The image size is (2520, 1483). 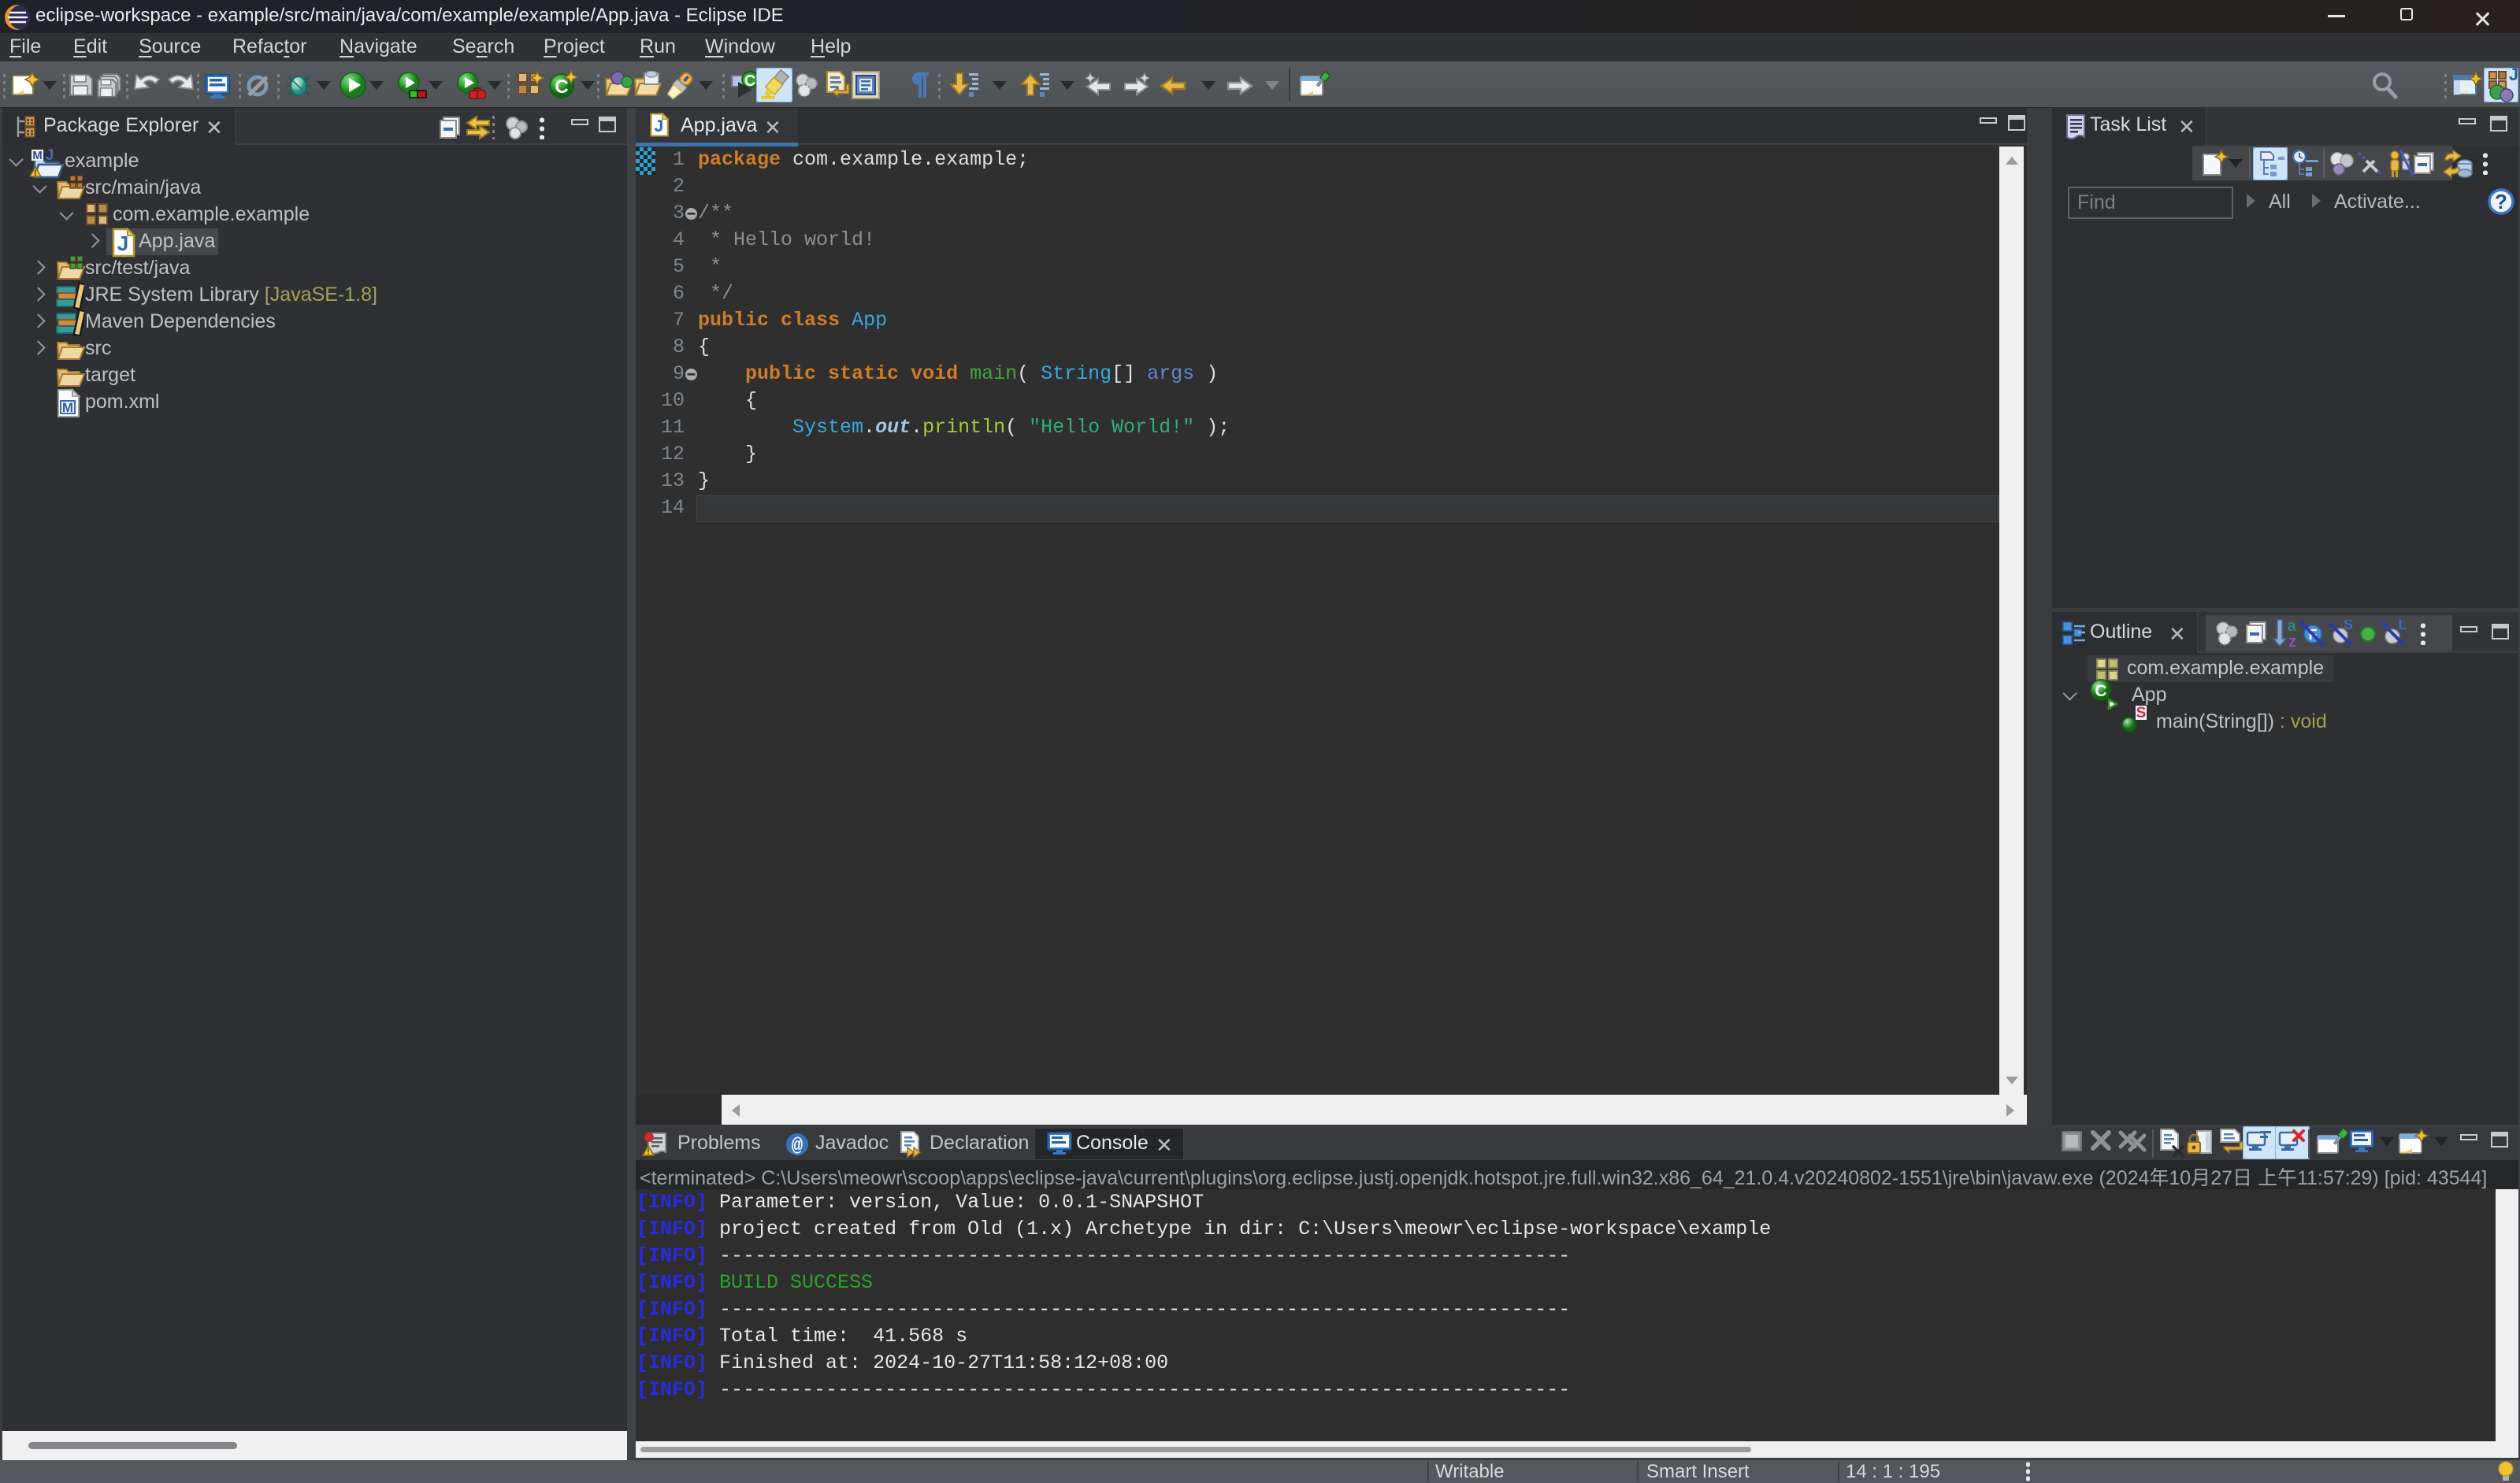 What do you see at coordinates (2403, 626) in the screenshot?
I see `svg-text: L` at bounding box center [2403, 626].